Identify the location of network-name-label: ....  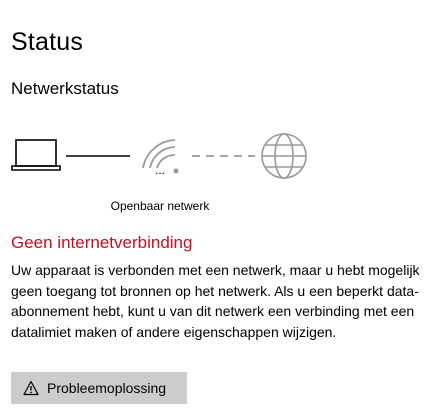
(159, 171).